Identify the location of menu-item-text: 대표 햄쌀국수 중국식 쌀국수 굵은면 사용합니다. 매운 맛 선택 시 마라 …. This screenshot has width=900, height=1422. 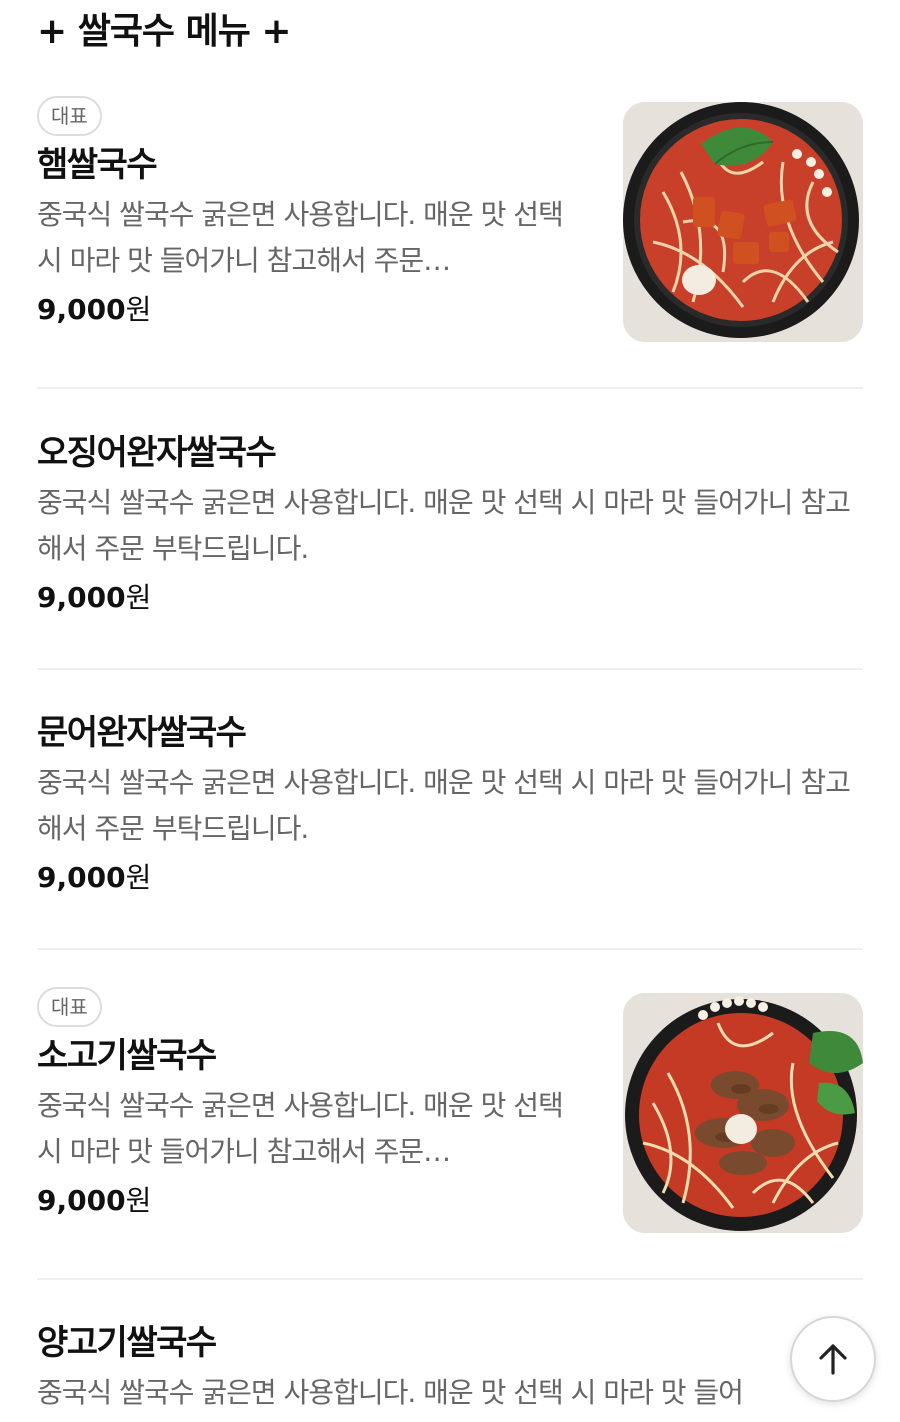
(314, 214).